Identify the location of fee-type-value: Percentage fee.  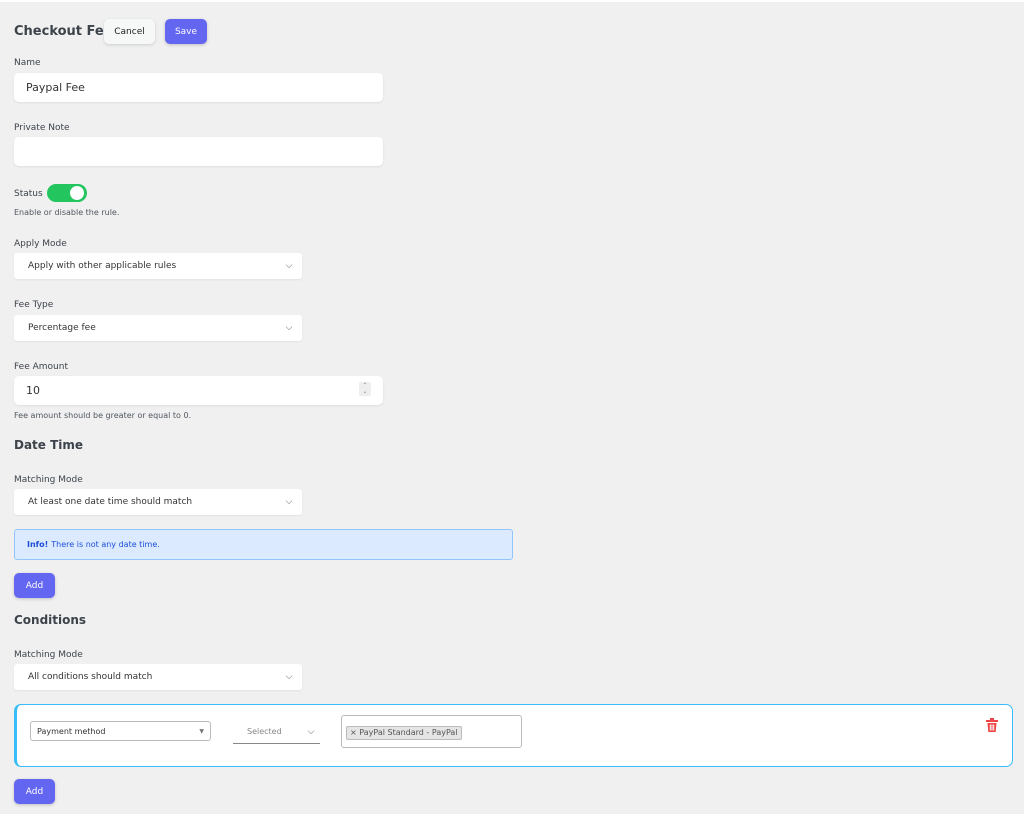
(62, 328).